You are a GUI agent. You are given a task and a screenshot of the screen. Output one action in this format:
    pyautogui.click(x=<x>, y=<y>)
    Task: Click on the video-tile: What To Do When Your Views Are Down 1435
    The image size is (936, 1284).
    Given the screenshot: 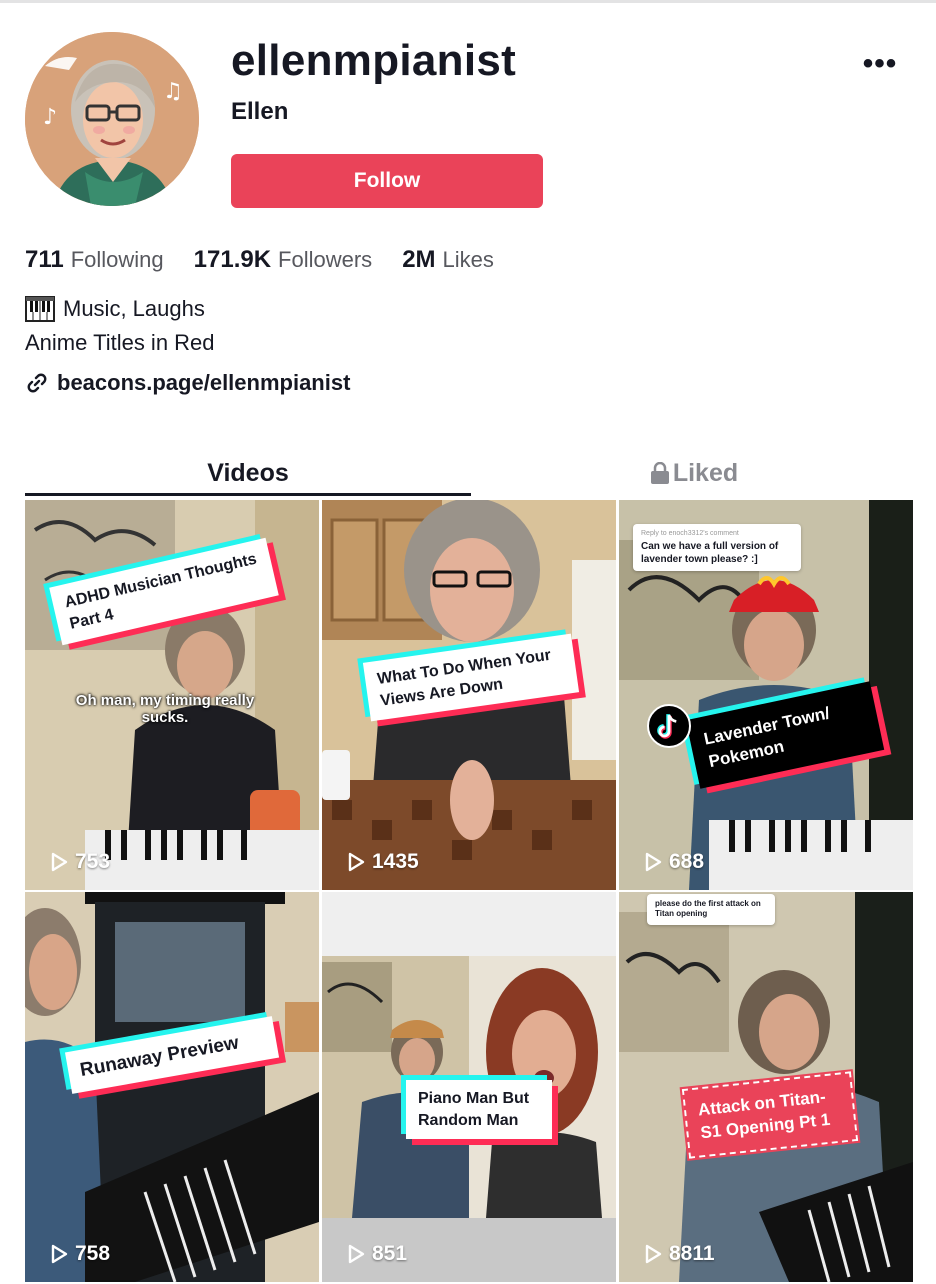 What is the action you would take?
    pyautogui.click(x=469, y=695)
    